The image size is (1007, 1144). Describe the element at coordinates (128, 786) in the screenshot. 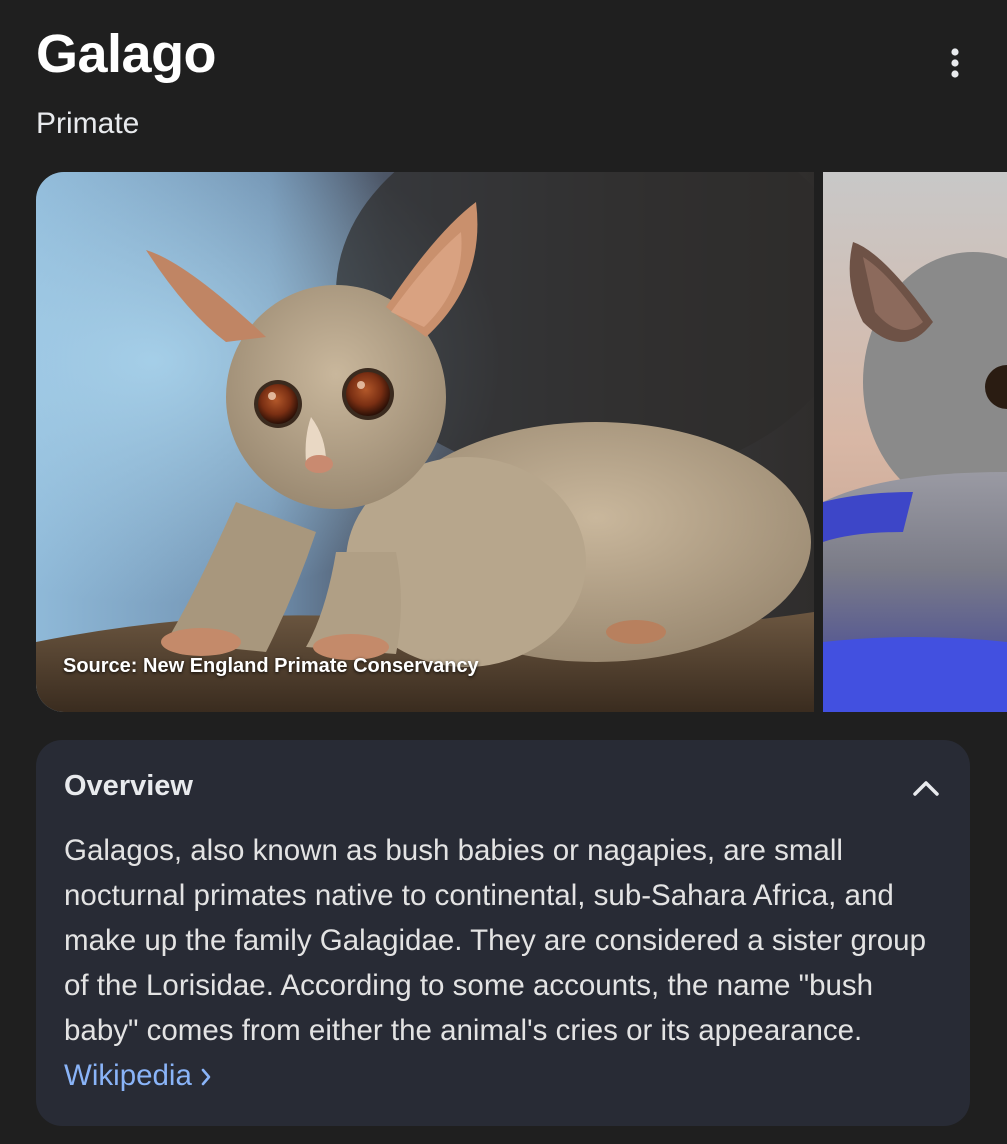

I see `overview-heading: Overview` at that location.